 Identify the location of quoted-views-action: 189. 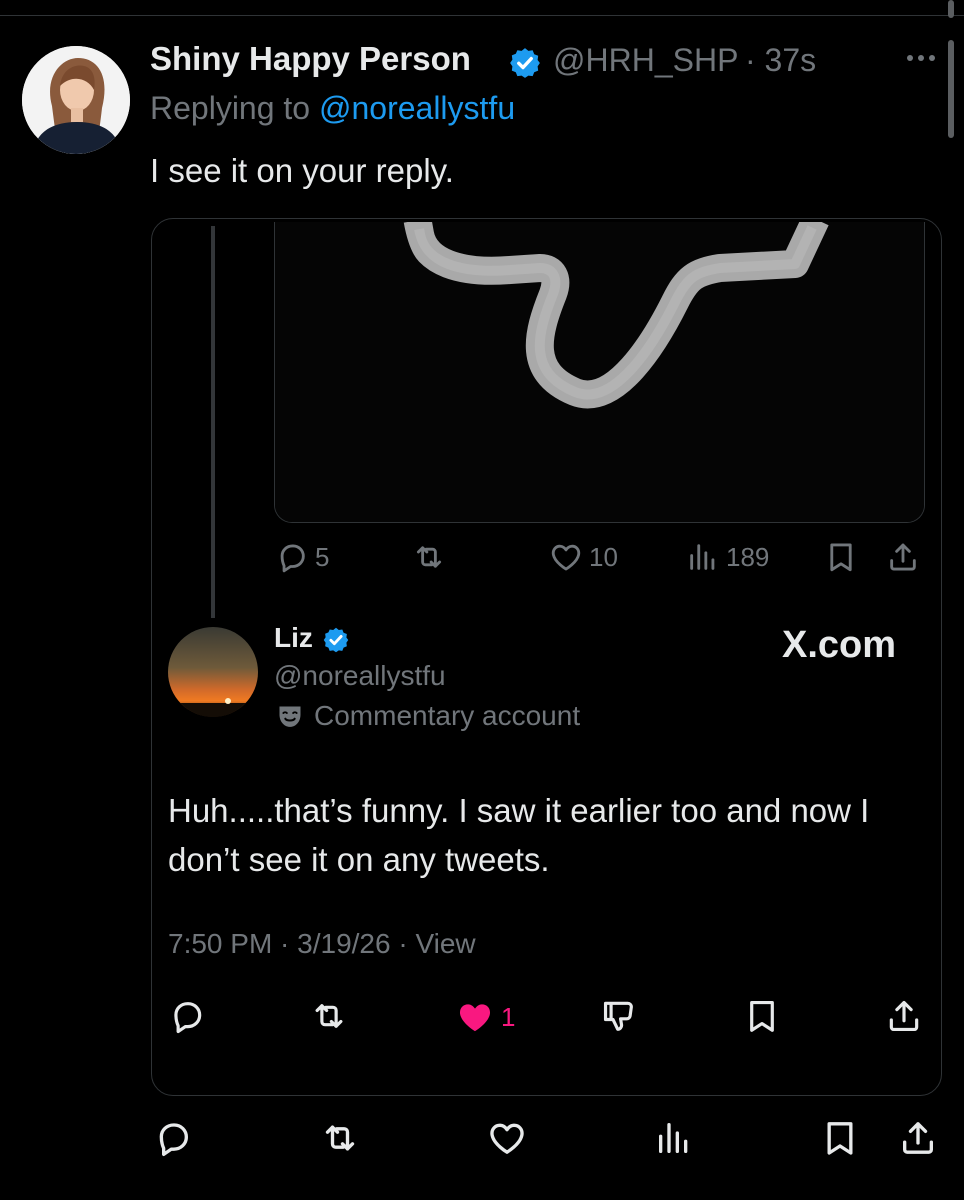
(727, 557).